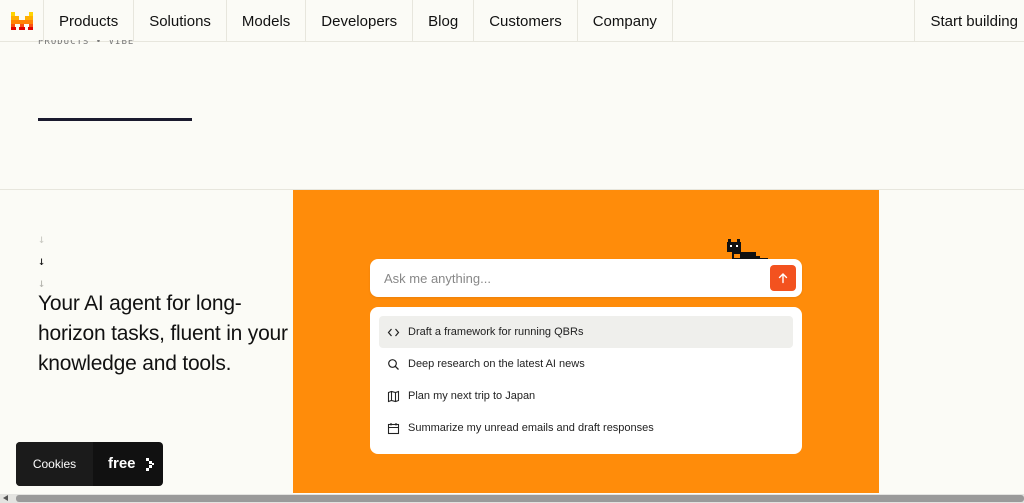  I want to click on nav-company: Company, so click(625, 21).